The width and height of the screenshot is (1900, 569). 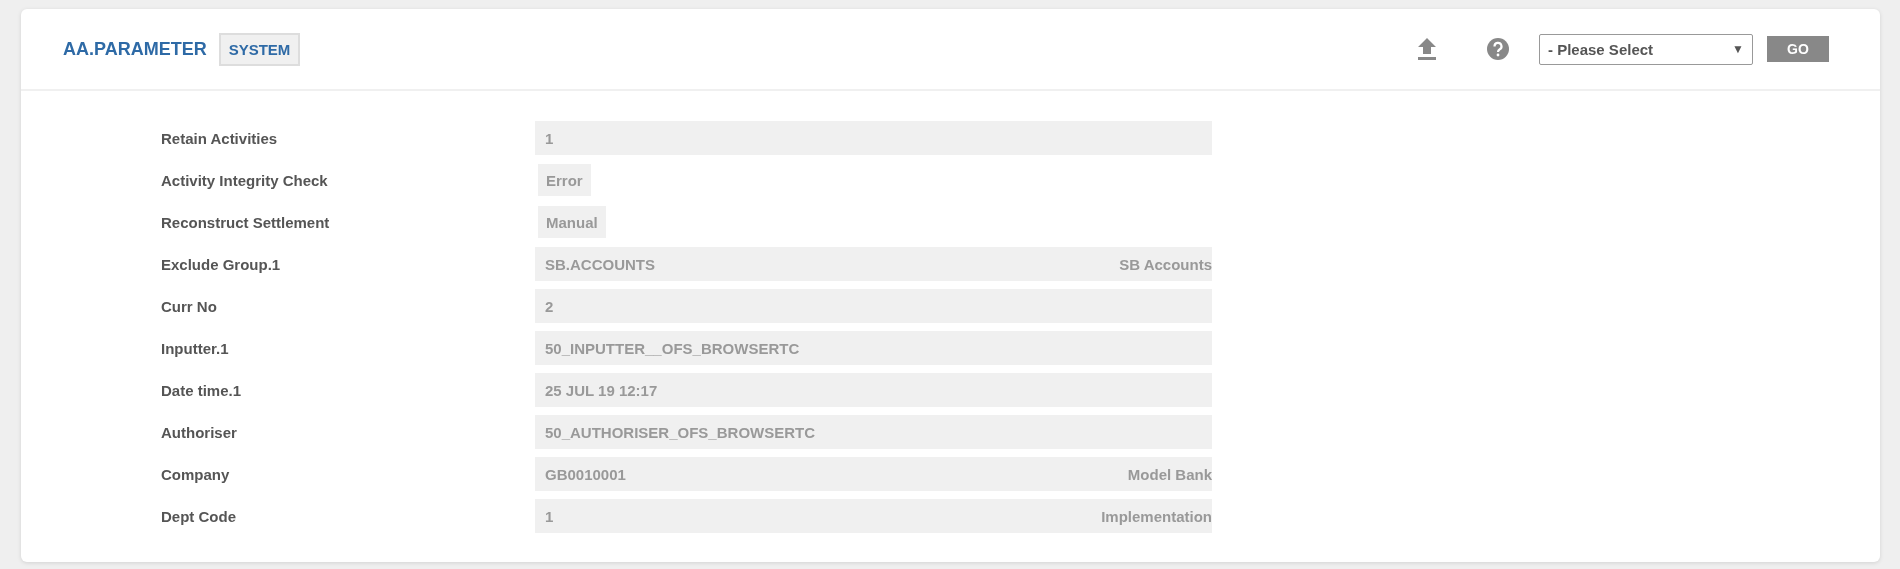 I want to click on field-description: Model Bank, so click(x=1169, y=474).